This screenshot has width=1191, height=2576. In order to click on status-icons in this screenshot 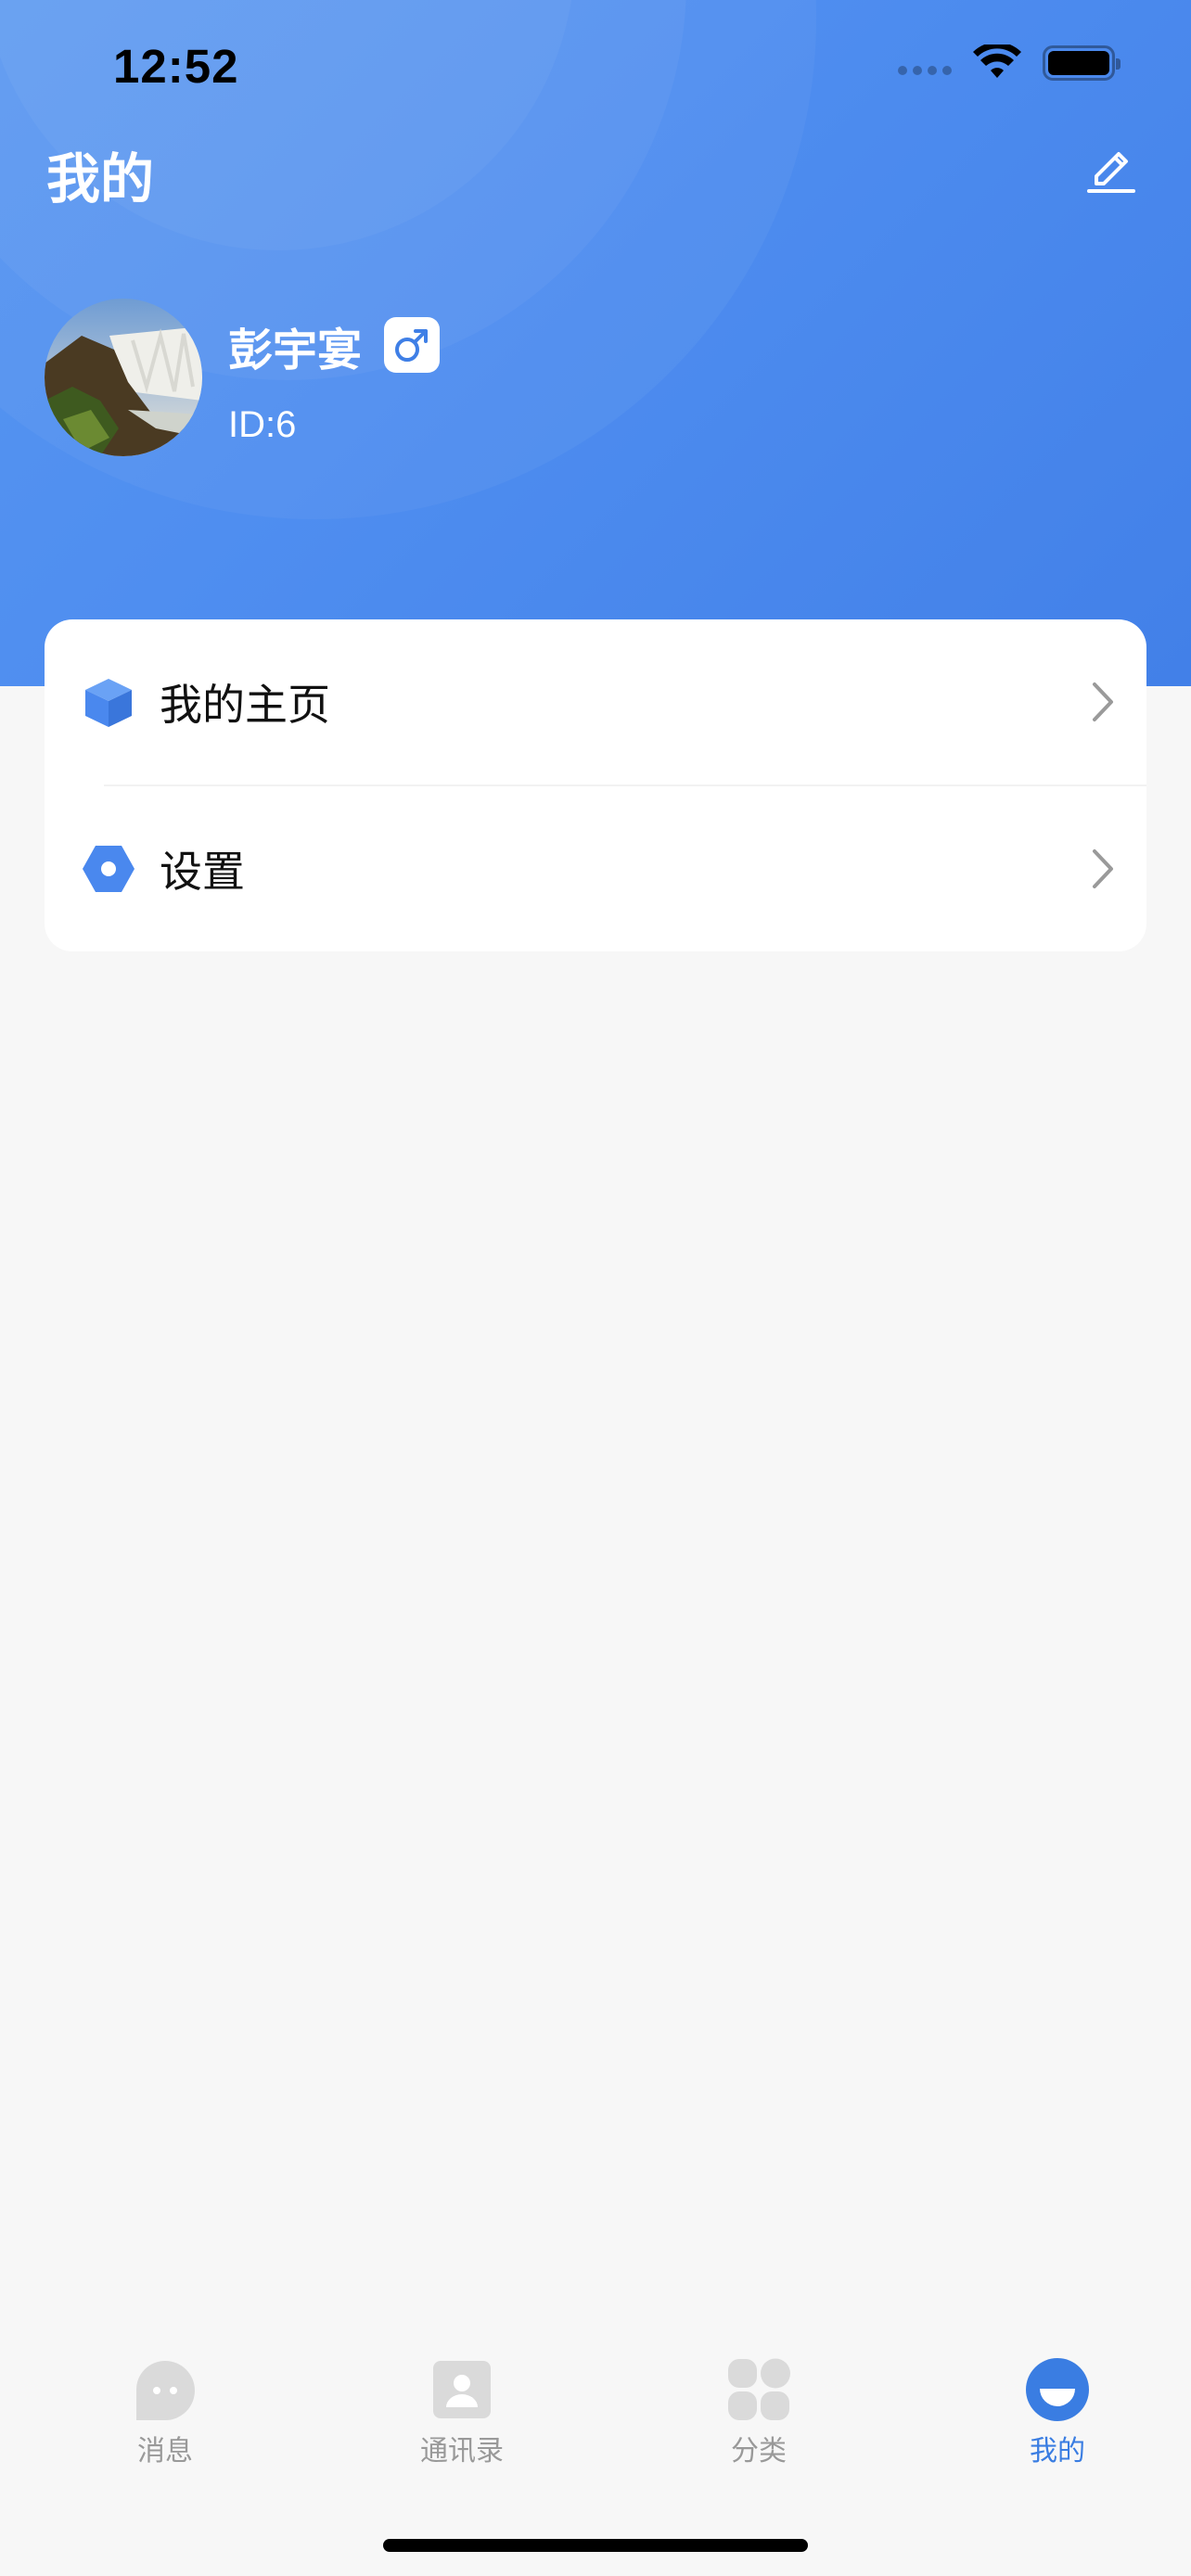, I will do `click(1010, 64)`.